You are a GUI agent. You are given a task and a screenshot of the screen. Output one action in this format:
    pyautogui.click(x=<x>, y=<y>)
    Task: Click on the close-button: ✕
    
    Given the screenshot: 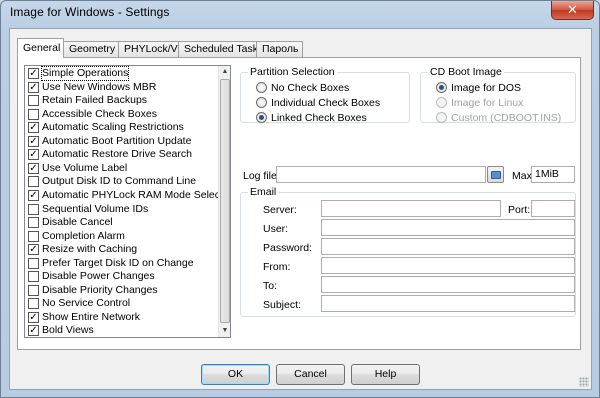 What is the action you would take?
    pyautogui.click(x=572, y=10)
    